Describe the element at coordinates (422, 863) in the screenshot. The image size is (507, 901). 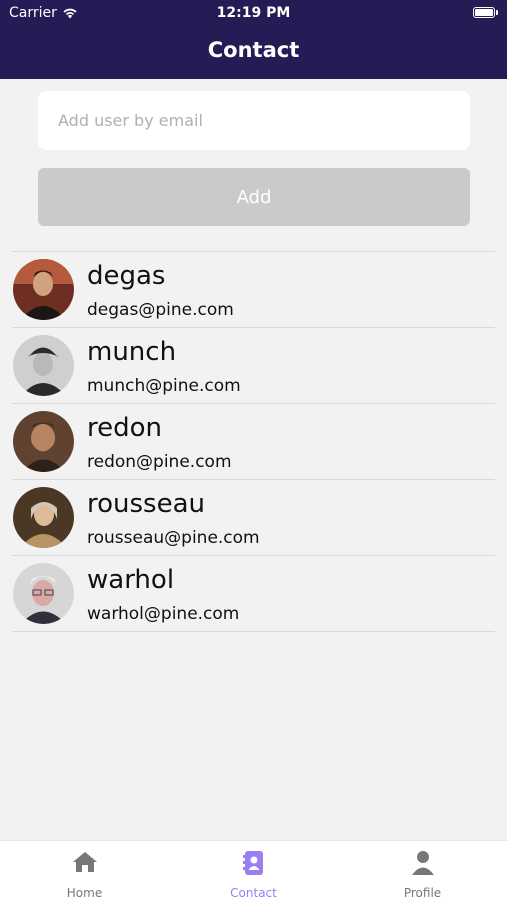
I see `person-icon` at that location.